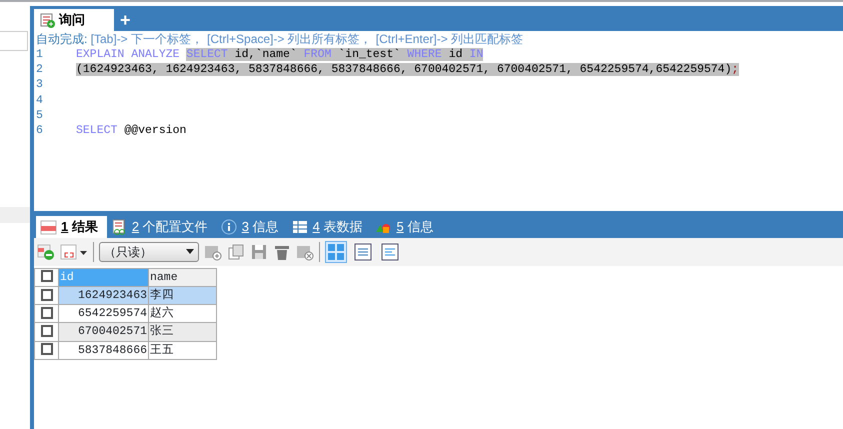  I want to click on code-line: (1624923463, 1624923463, 5837848666, 5837848666, 6700402571, 6700402571, 6542259574,6542259574);, so click(407, 70).